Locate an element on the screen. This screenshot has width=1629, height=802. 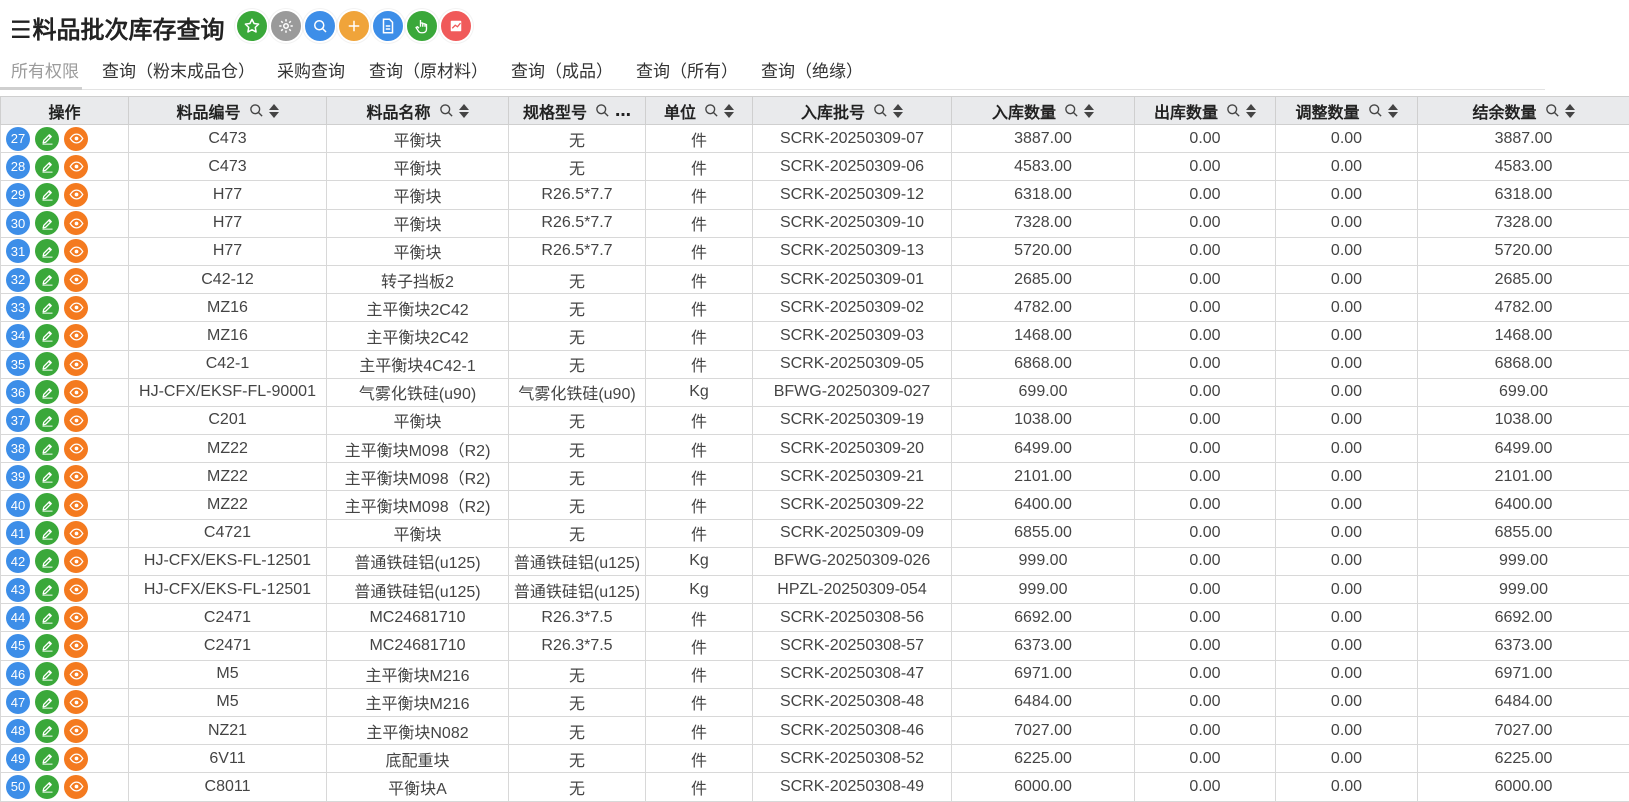
tab-all-permissions: 所有权限 is located at coordinates (45, 69).